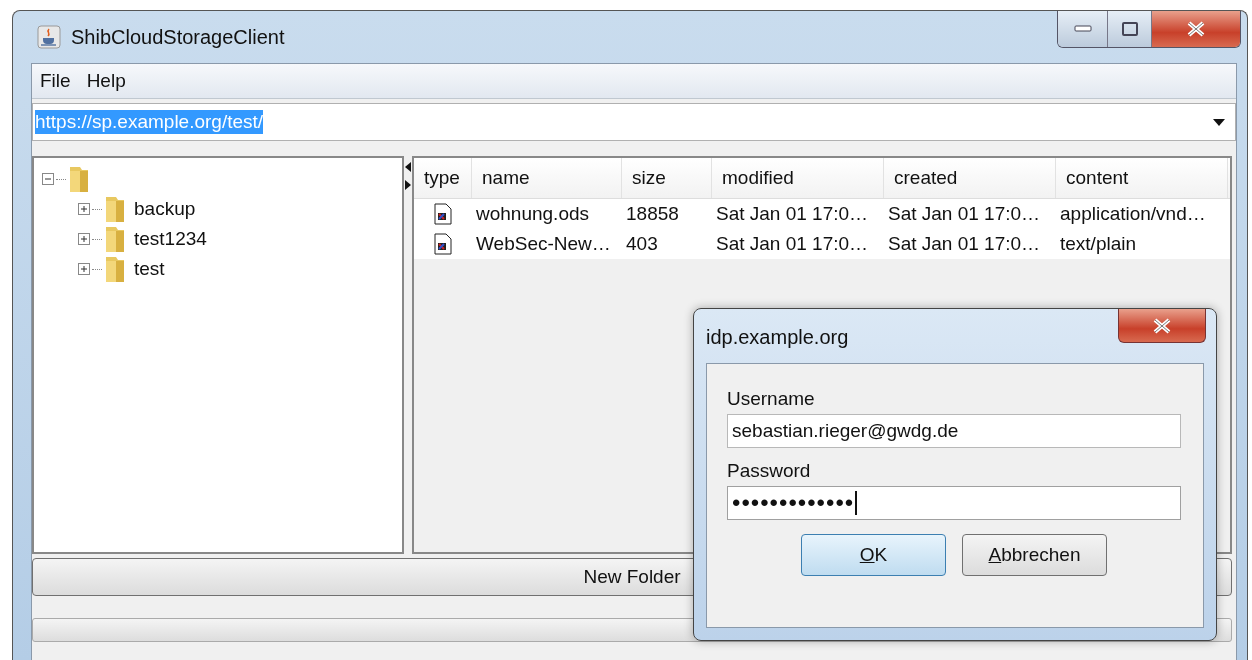 The height and width of the screenshot is (660, 1252). I want to click on column-header: content, so click(1142, 178).